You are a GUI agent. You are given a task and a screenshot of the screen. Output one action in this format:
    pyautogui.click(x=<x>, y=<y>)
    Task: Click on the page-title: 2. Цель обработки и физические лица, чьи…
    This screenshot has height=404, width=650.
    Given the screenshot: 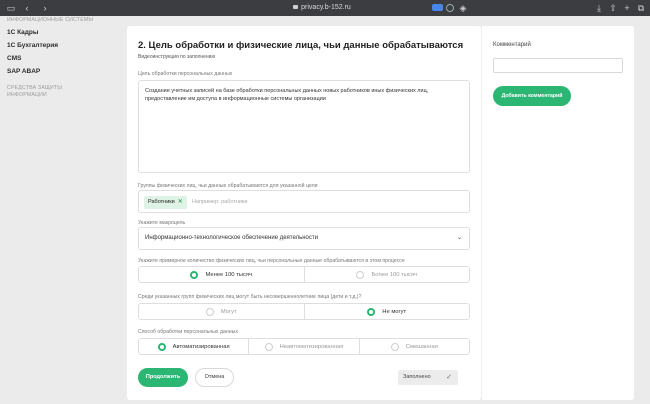 What is the action you would take?
    pyautogui.click(x=301, y=45)
    